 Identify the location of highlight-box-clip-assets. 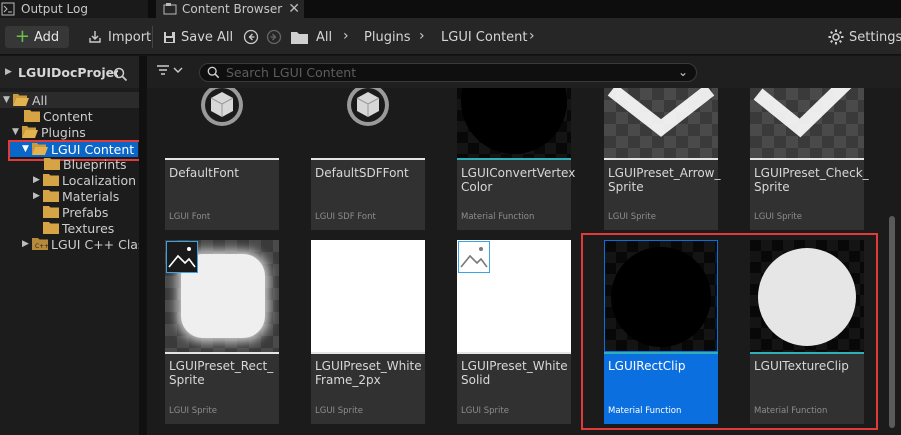
(729, 331).